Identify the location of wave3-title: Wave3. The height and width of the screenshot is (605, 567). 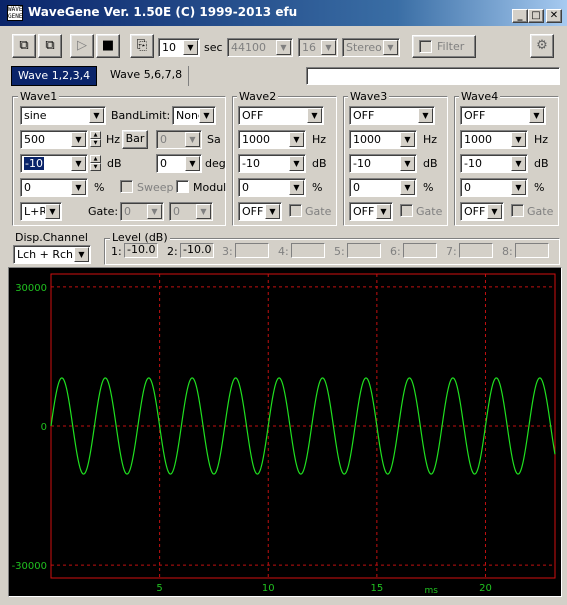
(369, 96).